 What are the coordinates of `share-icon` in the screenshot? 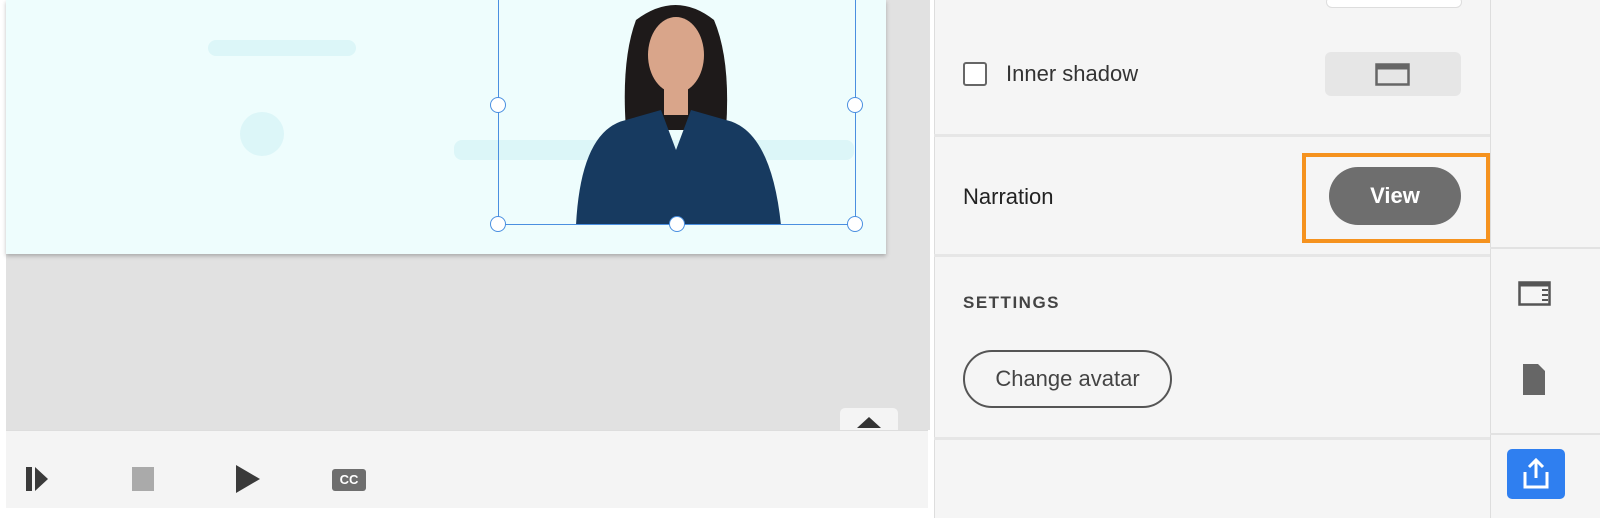 It's located at (1536, 473).